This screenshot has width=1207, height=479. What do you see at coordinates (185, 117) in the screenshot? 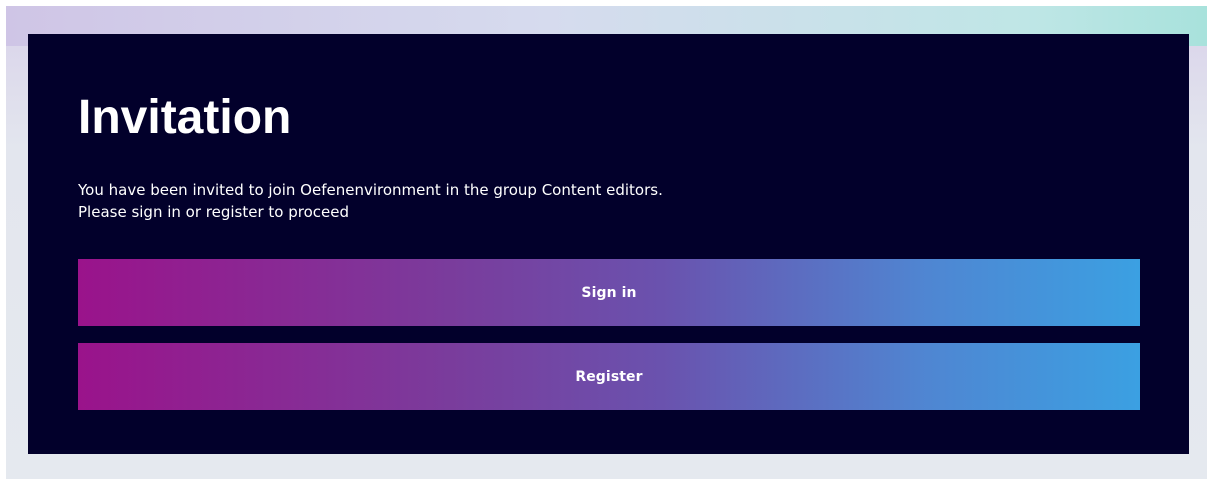
I see `page-title: Invitation` at bounding box center [185, 117].